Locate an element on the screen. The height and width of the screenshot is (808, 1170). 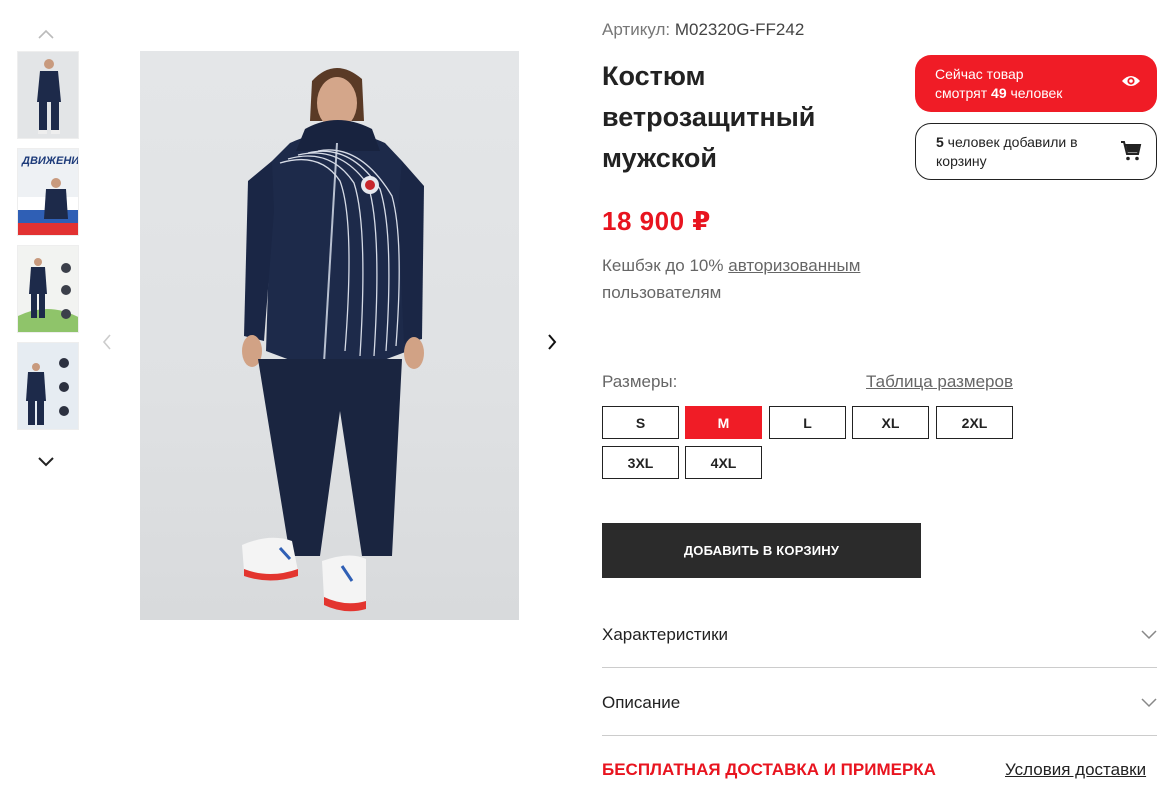
delivery-terms-link: Условия доставки is located at coordinates (1075, 770).